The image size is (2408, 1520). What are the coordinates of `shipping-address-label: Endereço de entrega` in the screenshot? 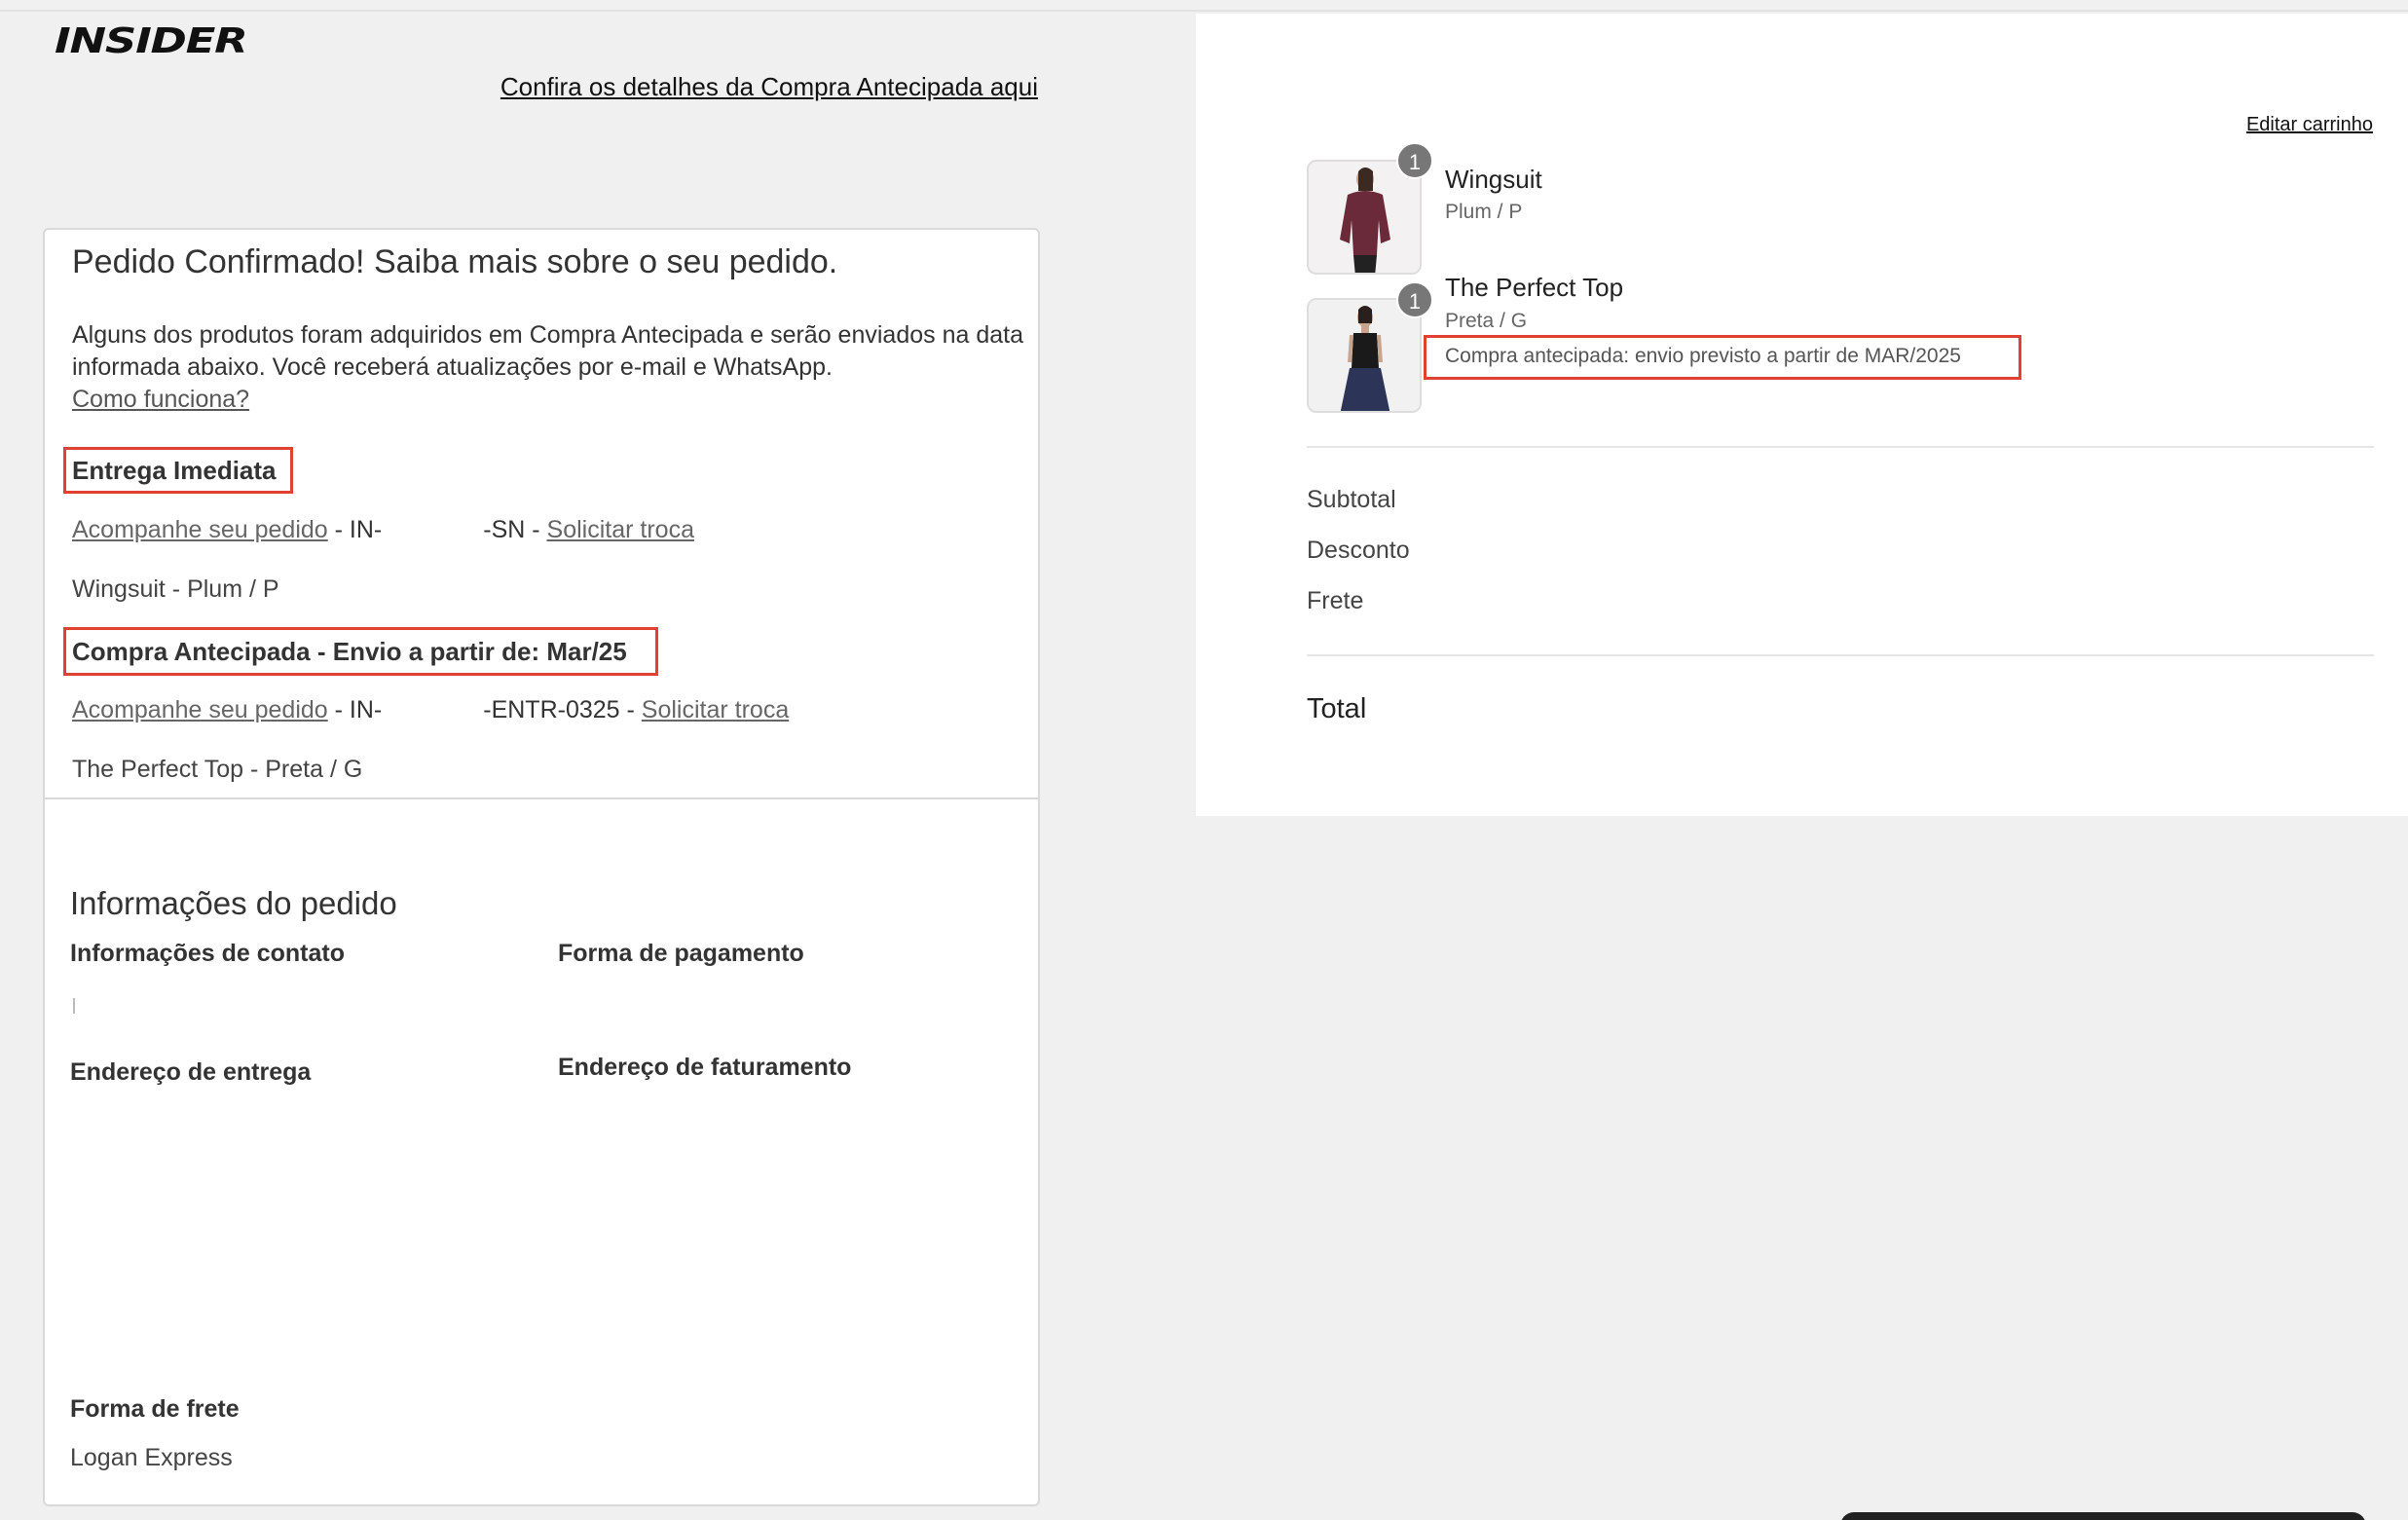 It's located at (191, 1072).